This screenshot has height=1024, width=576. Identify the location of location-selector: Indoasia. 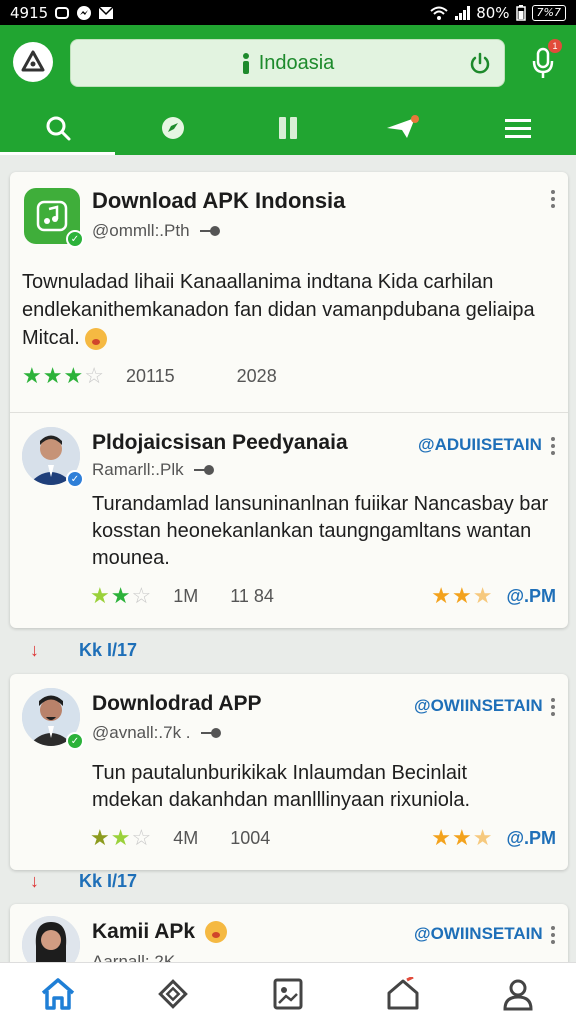
(287, 63).